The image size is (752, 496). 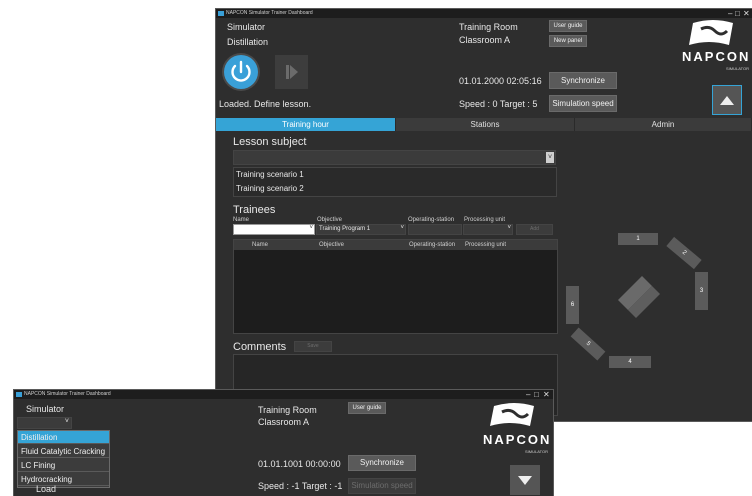 I want to click on operating-station-label: Operating-station, so click(x=431, y=220).